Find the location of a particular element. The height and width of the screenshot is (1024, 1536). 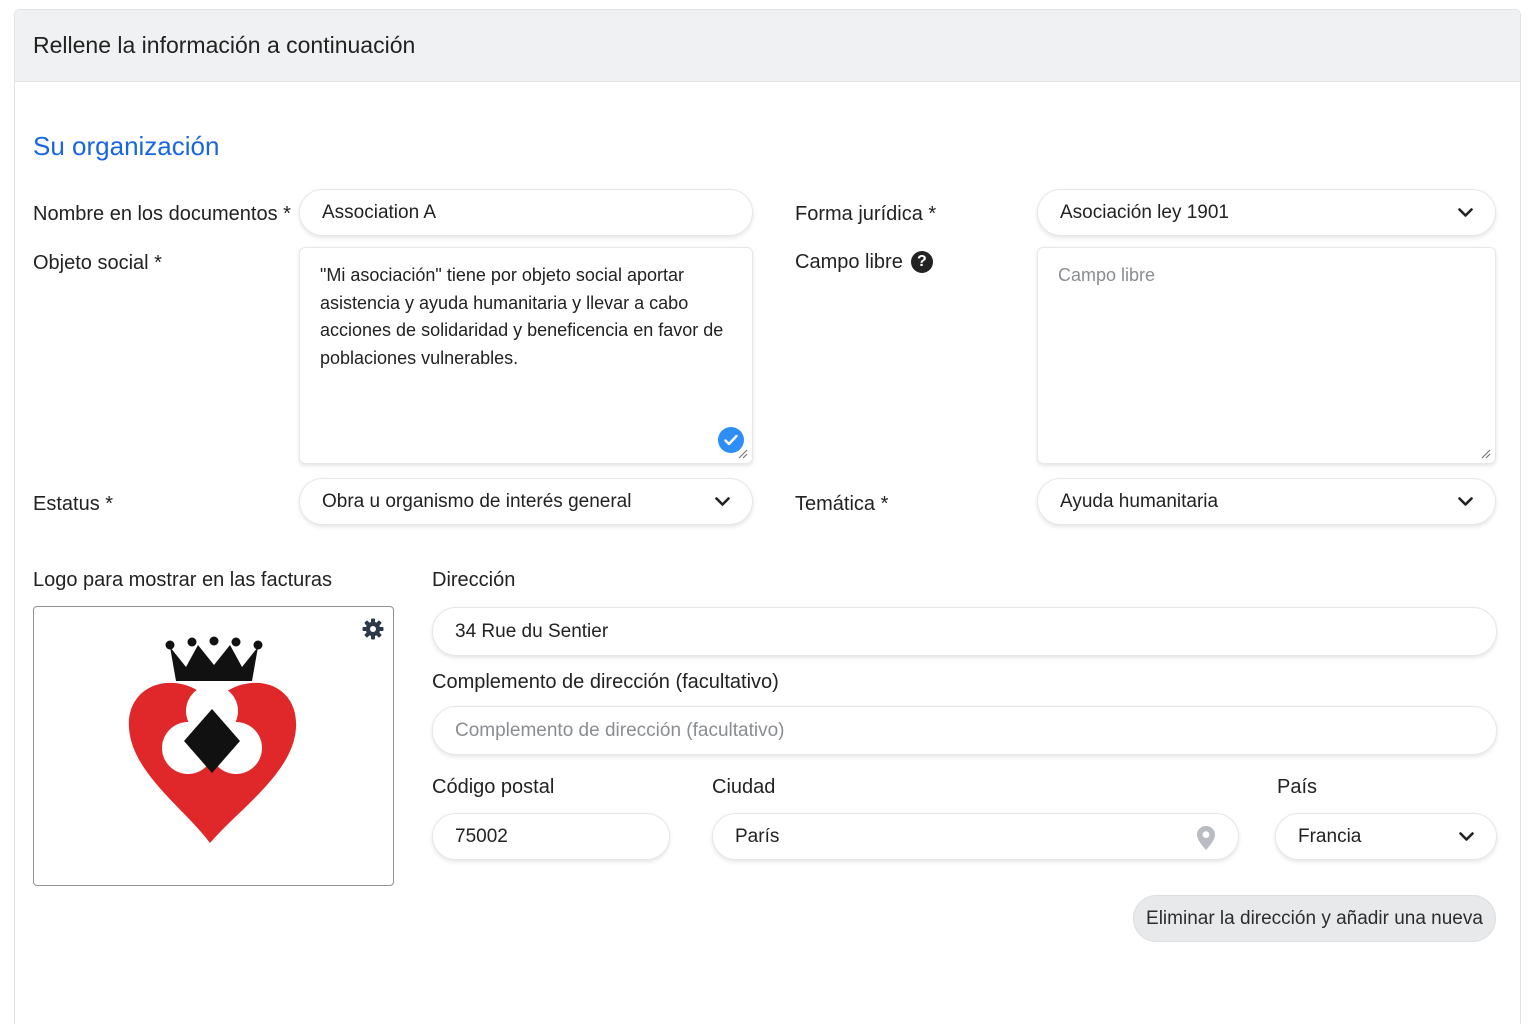

delete-address-button: Eliminar la dirección y añadir una nueva is located at coordinates (1314, 918).